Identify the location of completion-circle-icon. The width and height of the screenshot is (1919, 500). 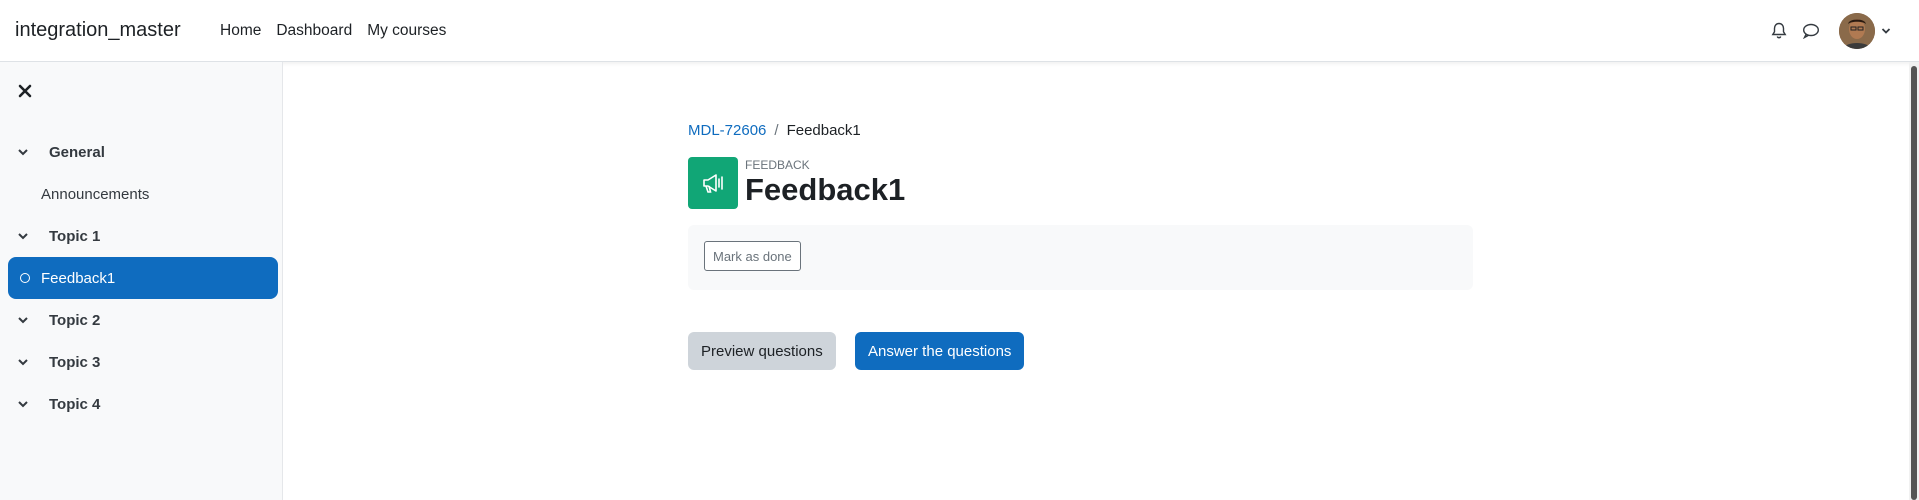
(25, 278).